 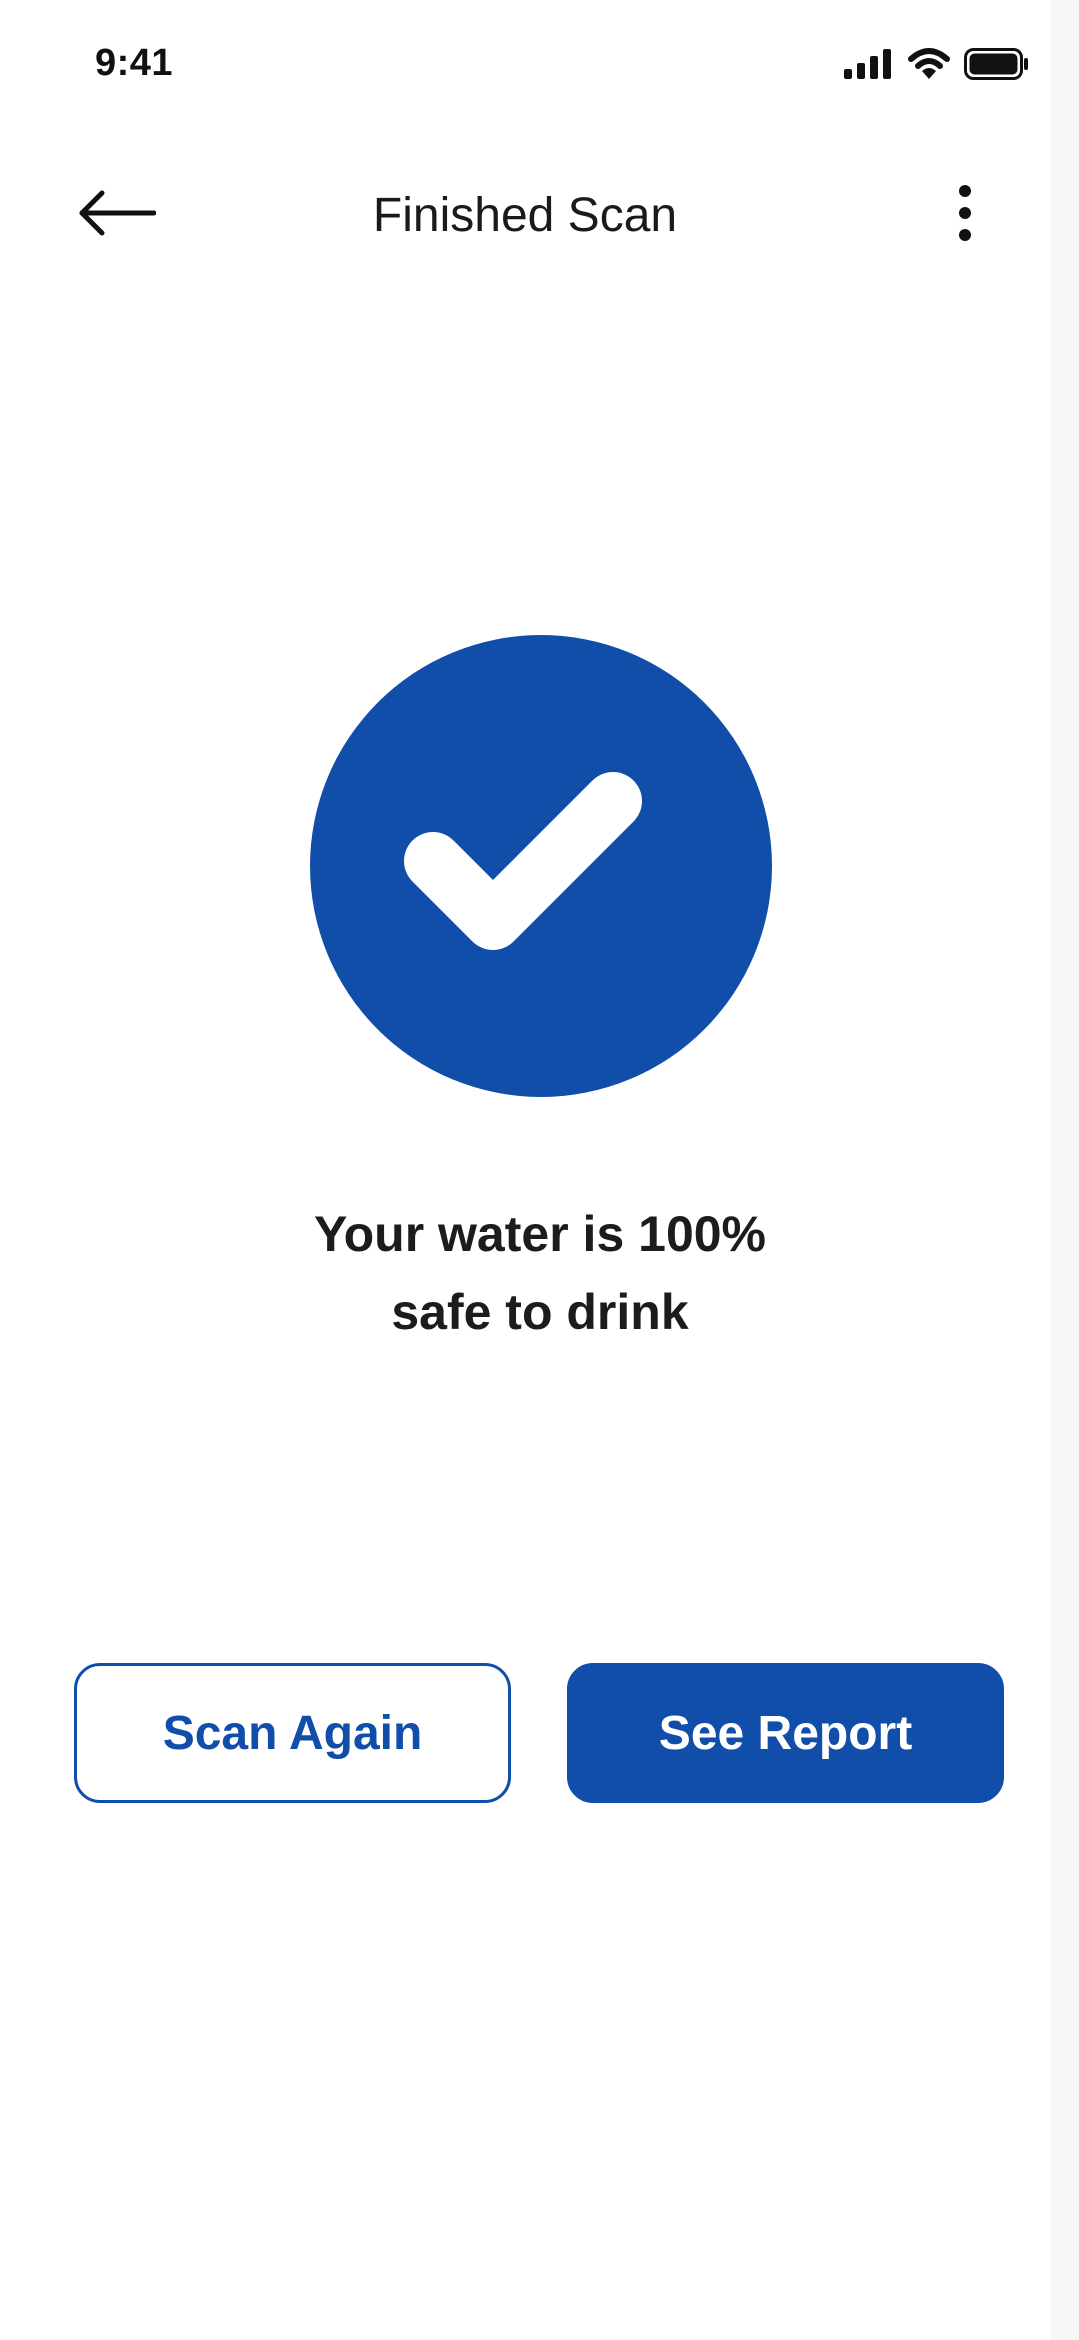 I want to click on see-report-button: See Report, so click(x=785, y=1733).